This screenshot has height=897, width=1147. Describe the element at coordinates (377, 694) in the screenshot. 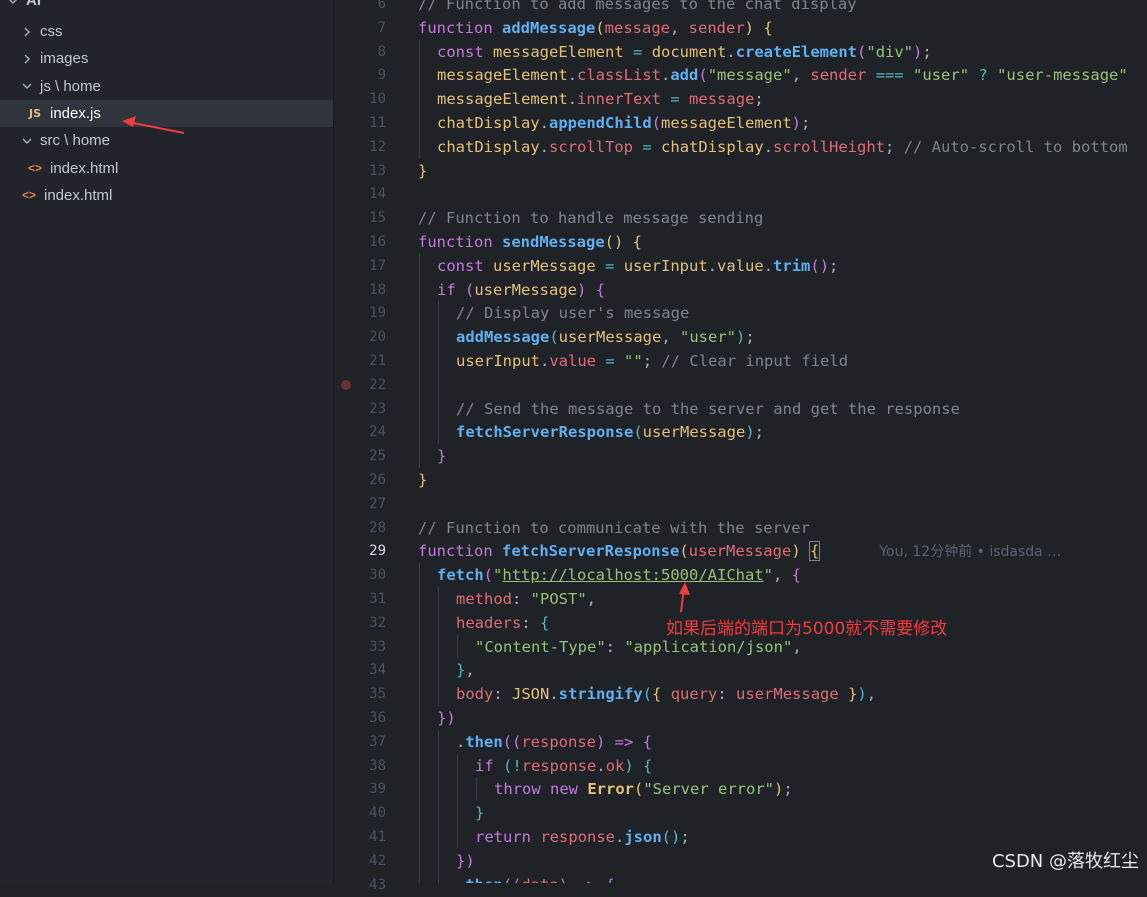

I see `line-number: 35` at that location.